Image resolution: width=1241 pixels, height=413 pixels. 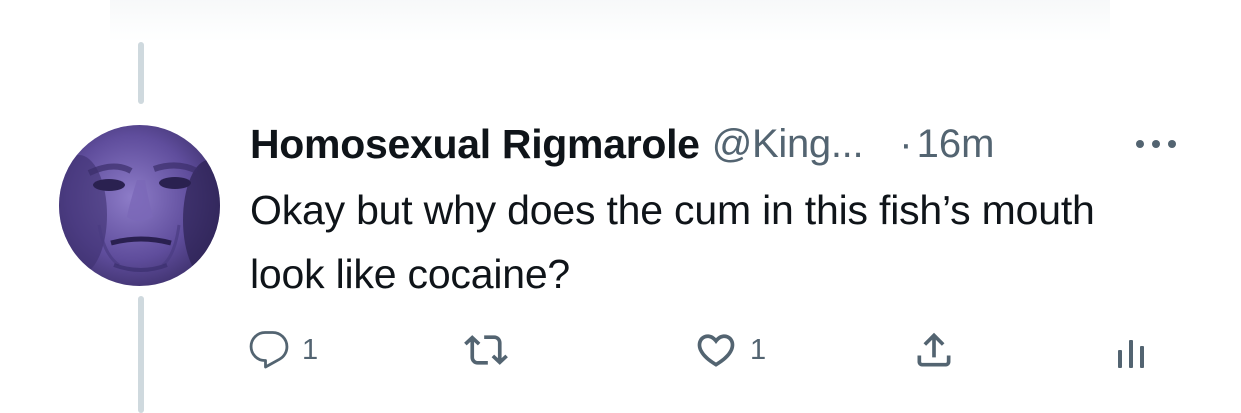 I want to click on retweet-button, so click(x=492, y=350).